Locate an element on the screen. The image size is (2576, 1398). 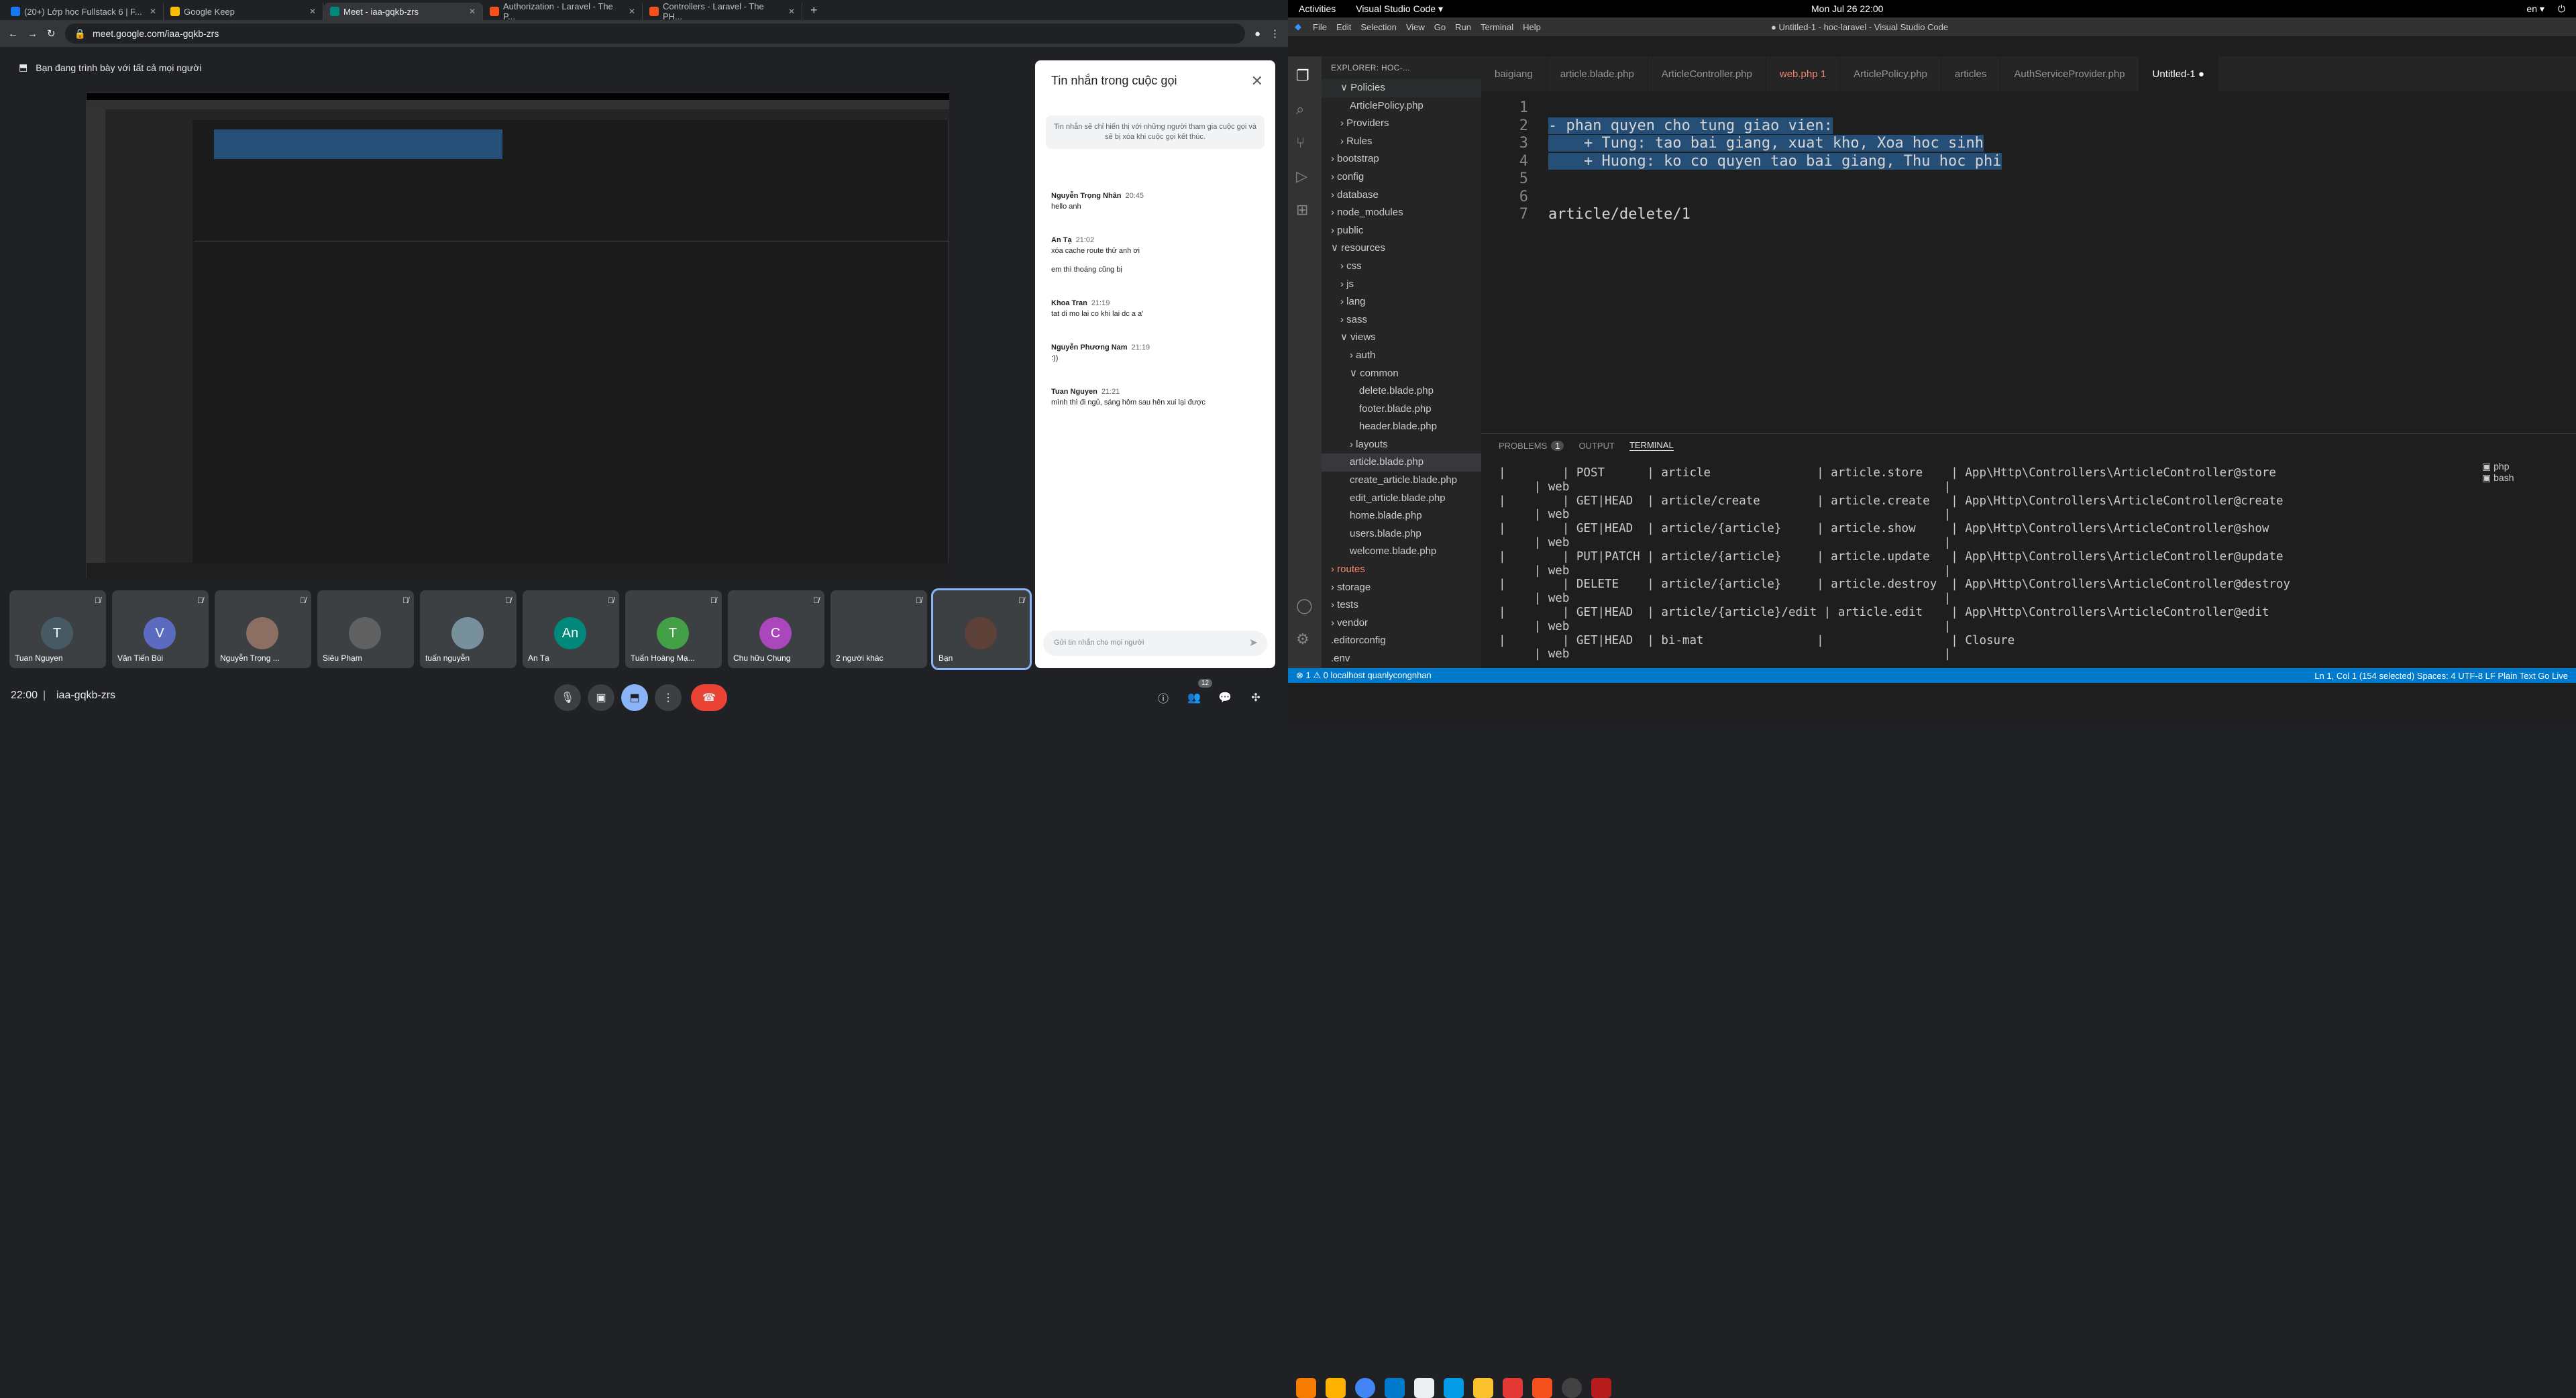
tree-item: › auth is located at coordinates (1401, 356).